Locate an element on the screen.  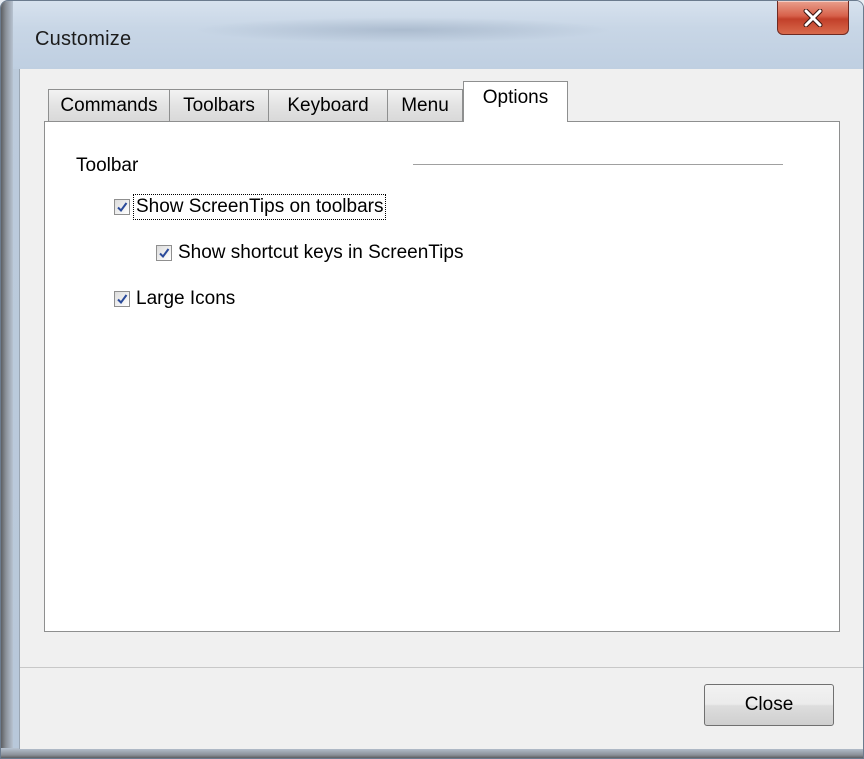
group-divider is located at coordinates (598, 165).